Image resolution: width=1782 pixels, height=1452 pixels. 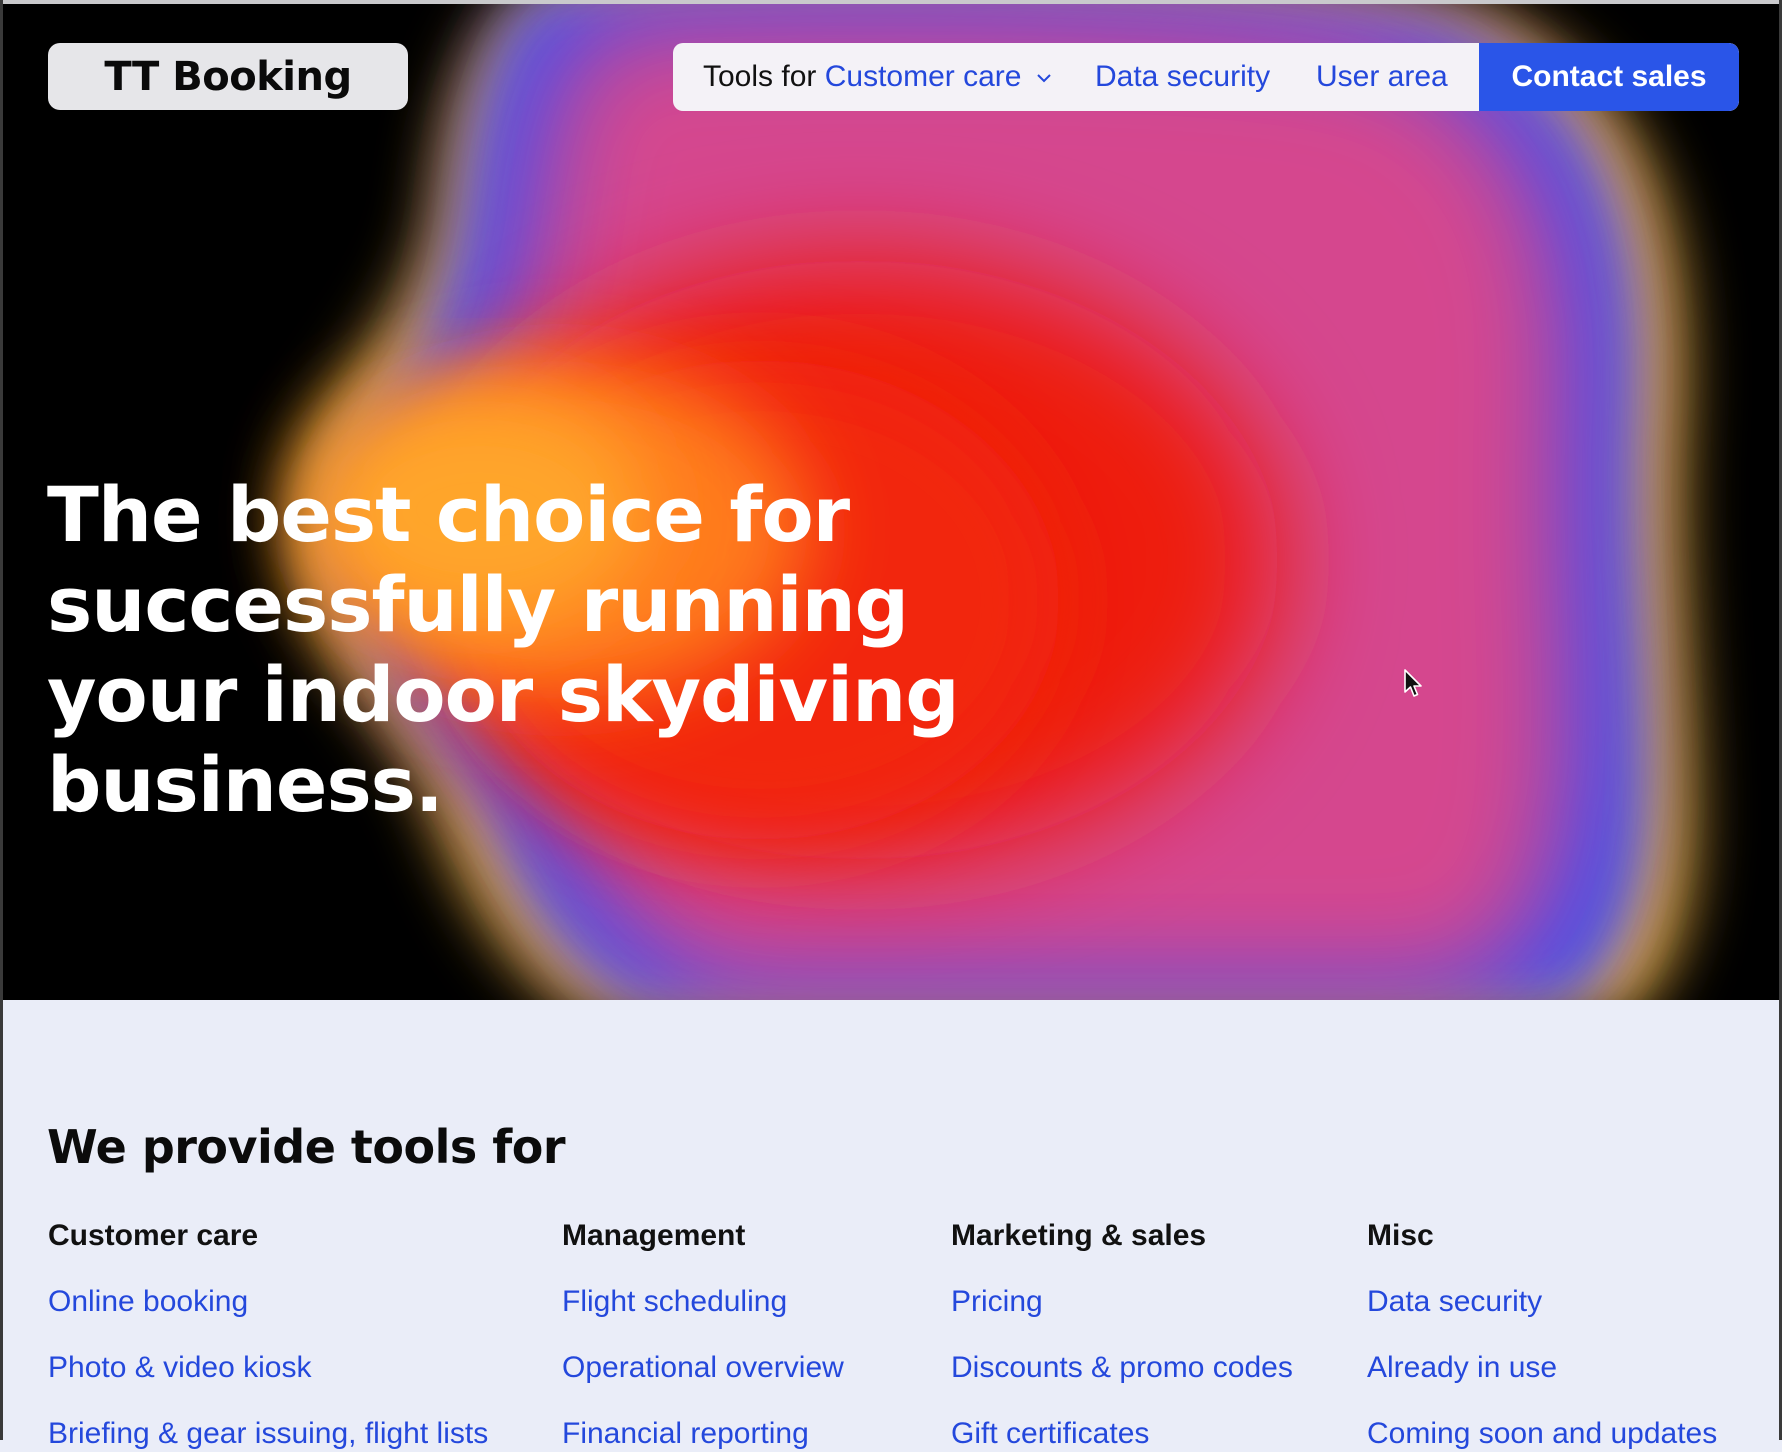 What do you see at coordinates (1079, 1235) in the screenshot?
I see `tools-column-title: Marketing & sales` at bounding box center [1079, 1235].